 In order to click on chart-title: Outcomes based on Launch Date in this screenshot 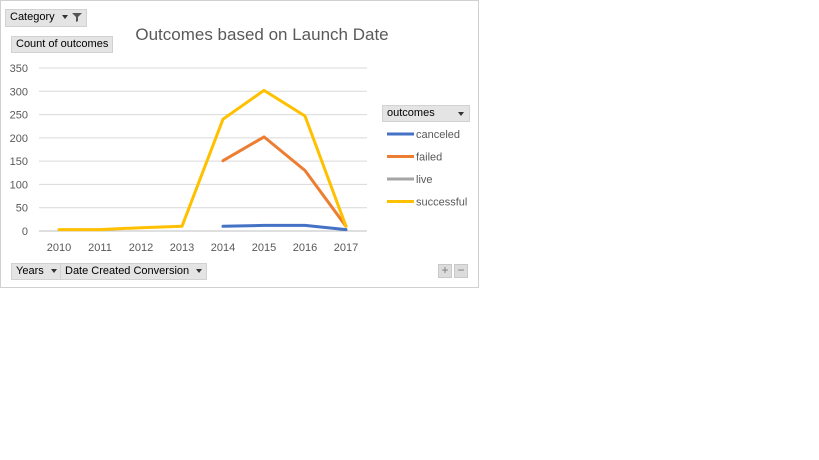, I will do `click(261, 34)`.